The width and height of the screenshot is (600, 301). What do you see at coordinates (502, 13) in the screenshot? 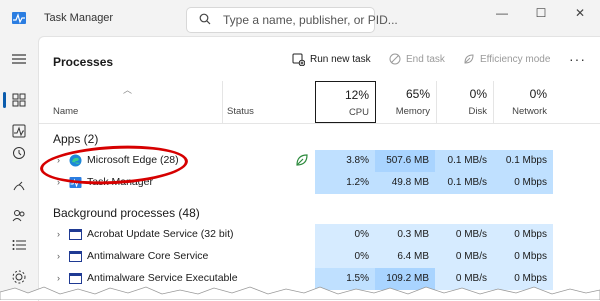
I see `minimize-button: —` at bounding box center [502, 13].